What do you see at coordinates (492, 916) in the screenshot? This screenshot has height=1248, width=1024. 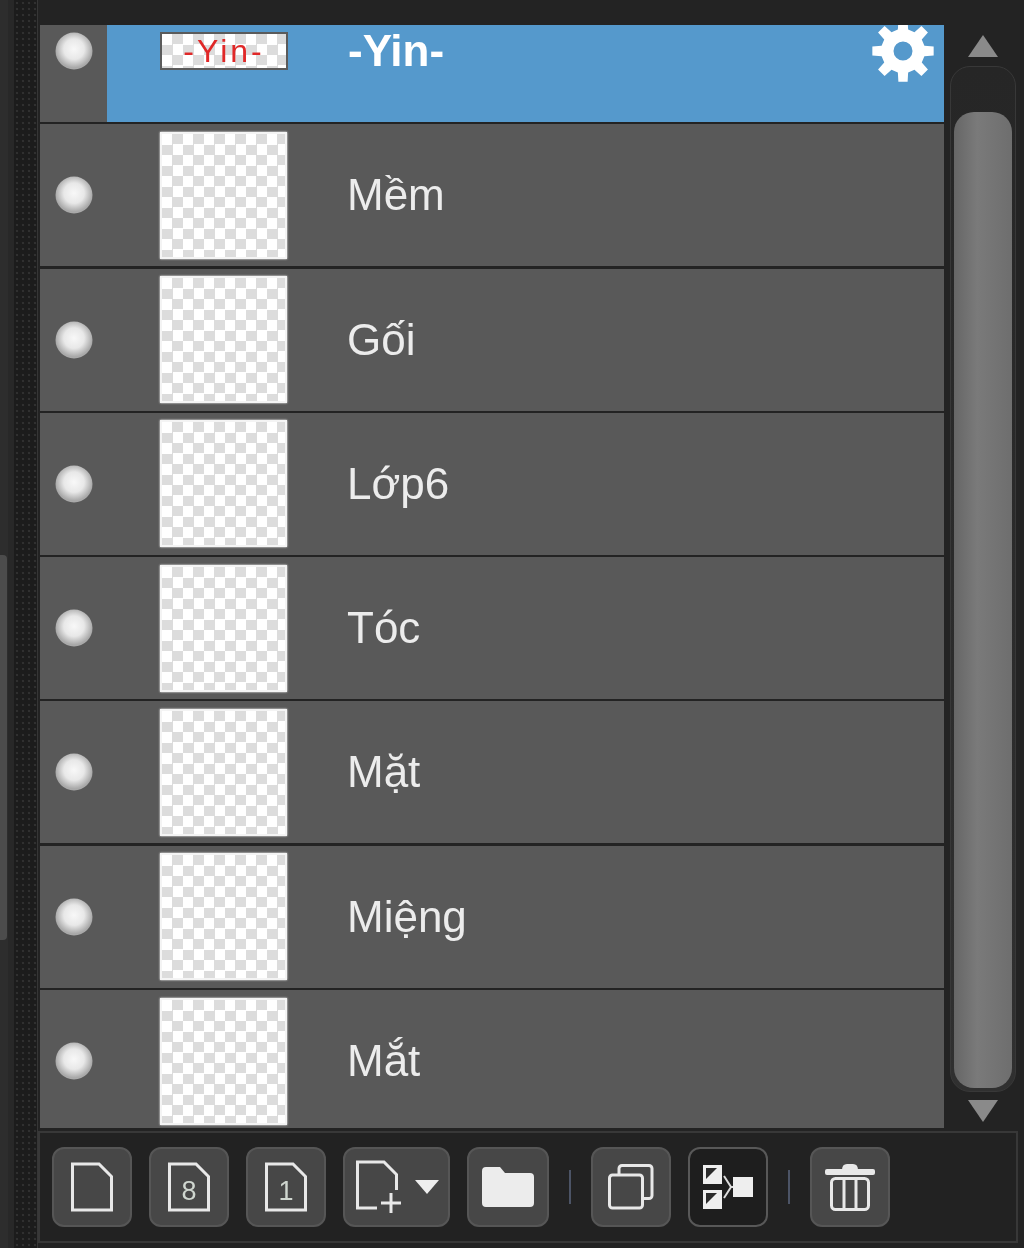 I see `layer-row: Miệng` at bounding box center [492, 916].